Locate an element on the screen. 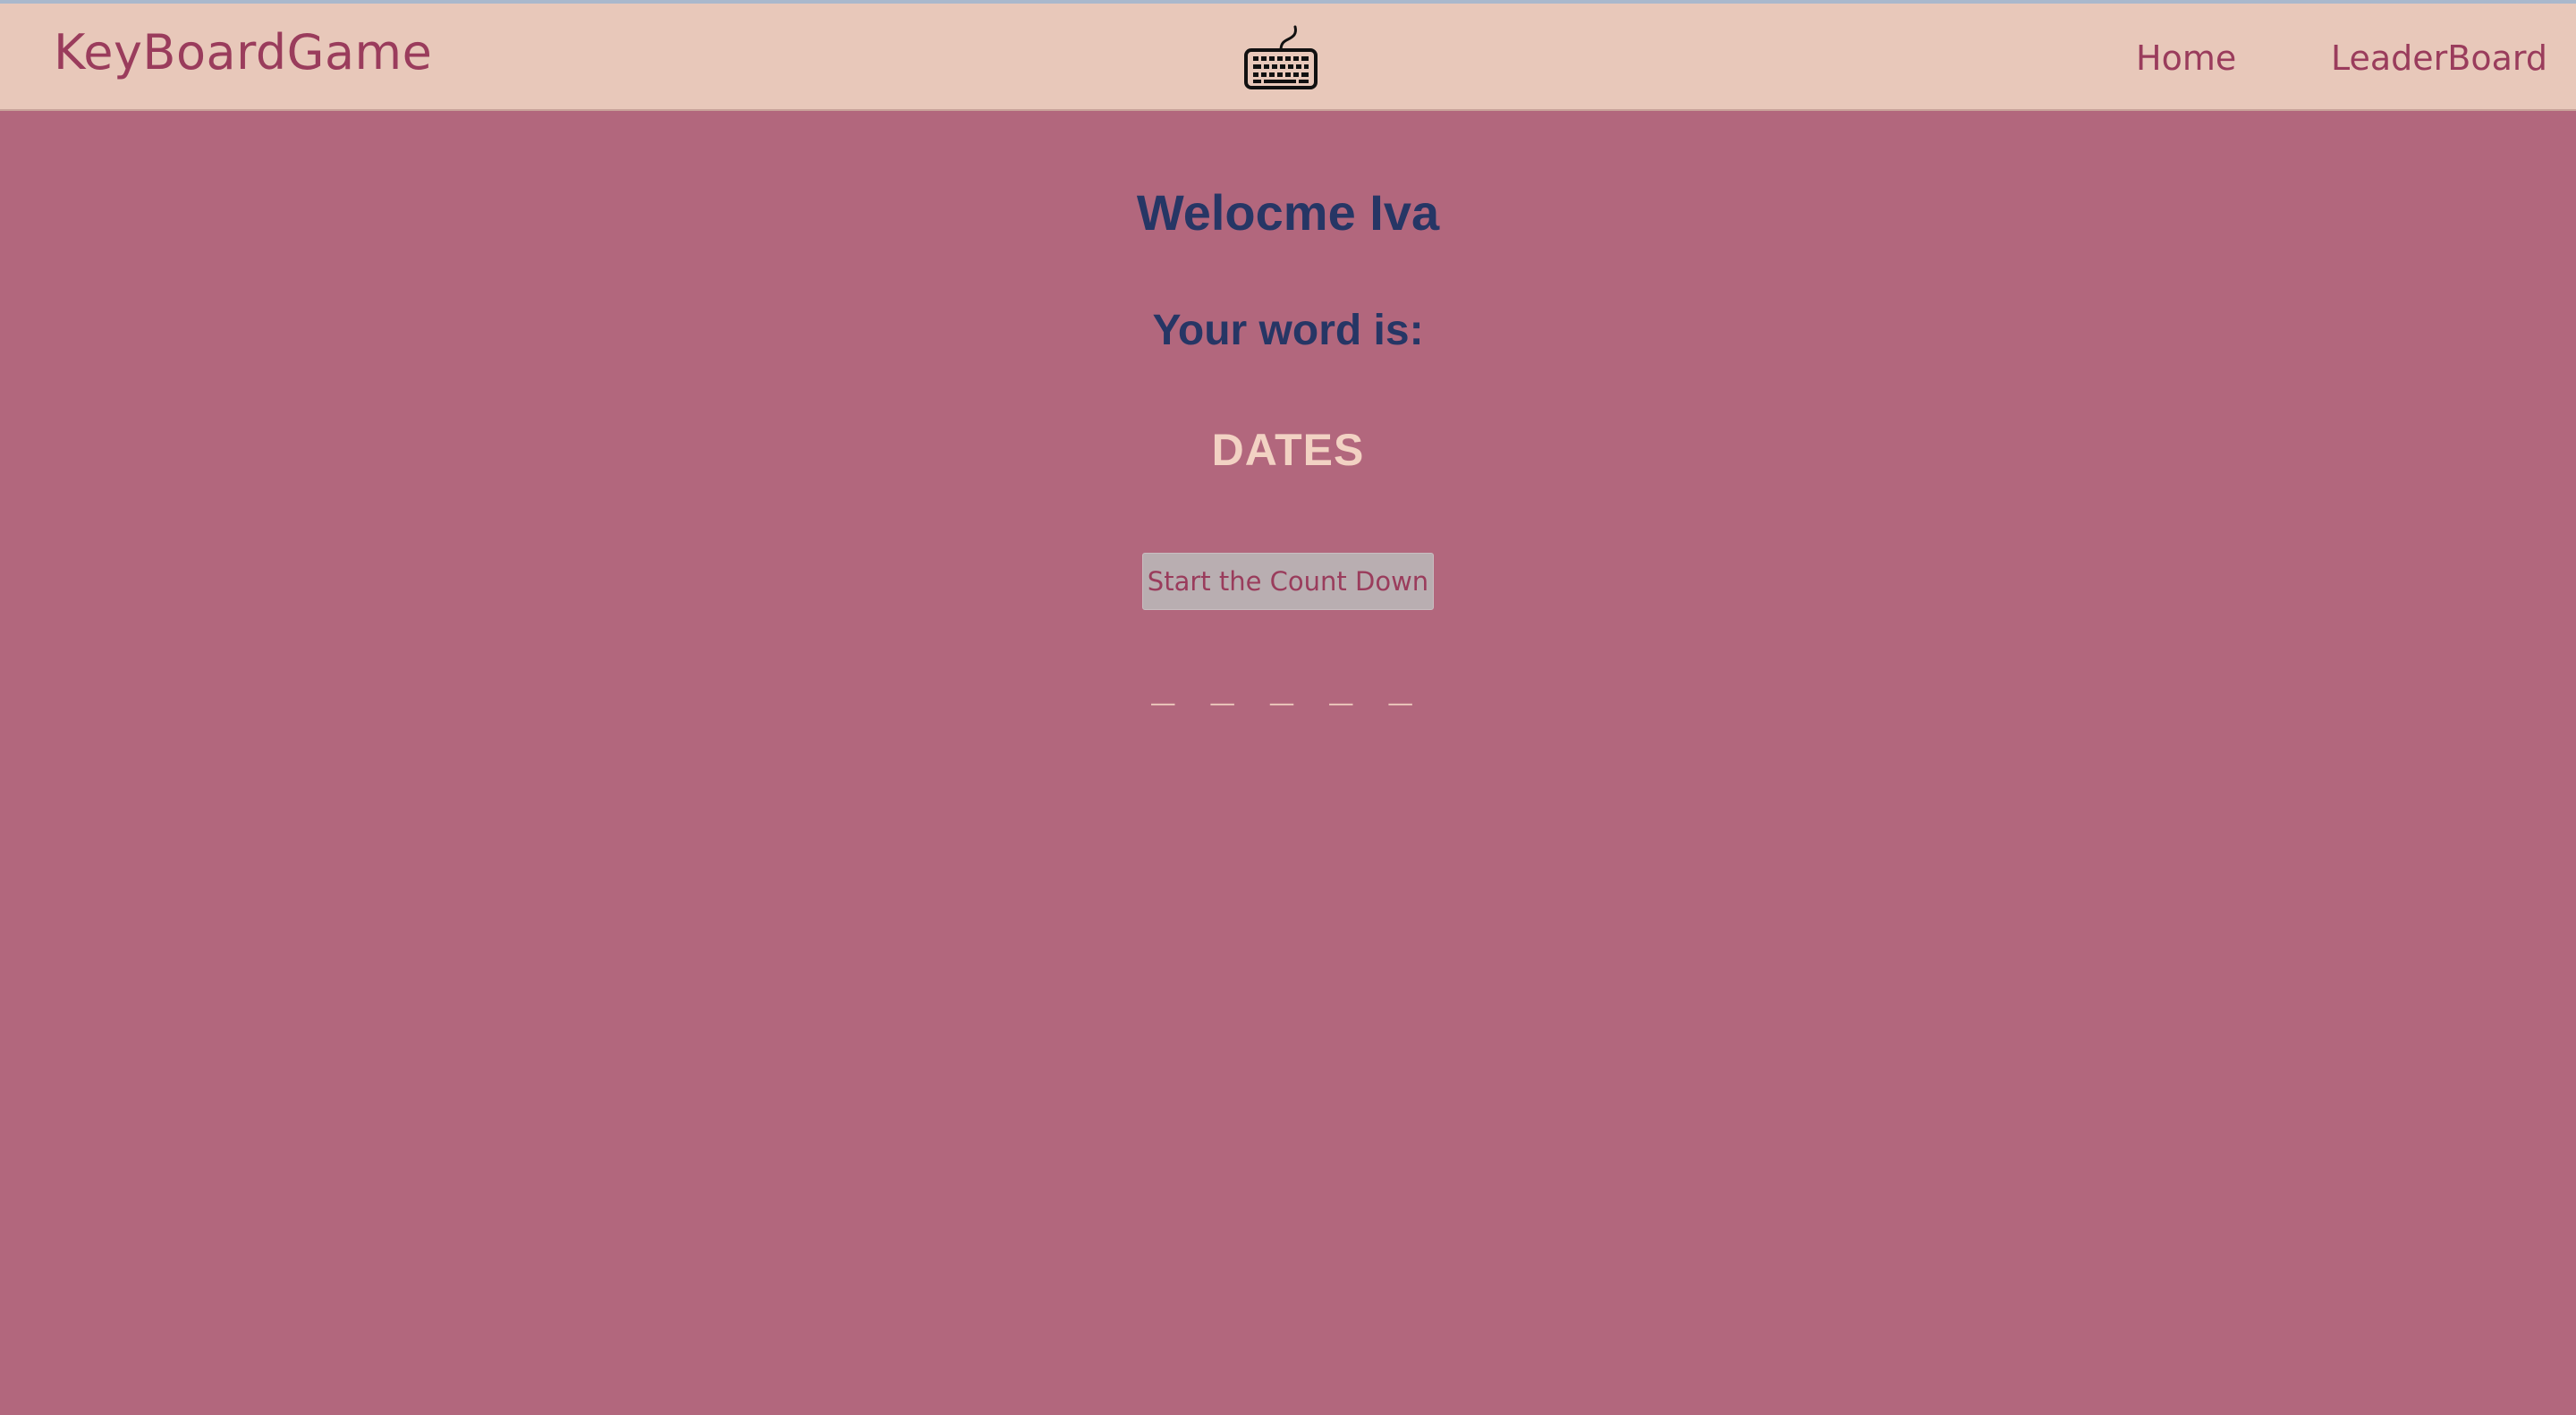  target-word: DATES is located at coordinates (1288, 450).